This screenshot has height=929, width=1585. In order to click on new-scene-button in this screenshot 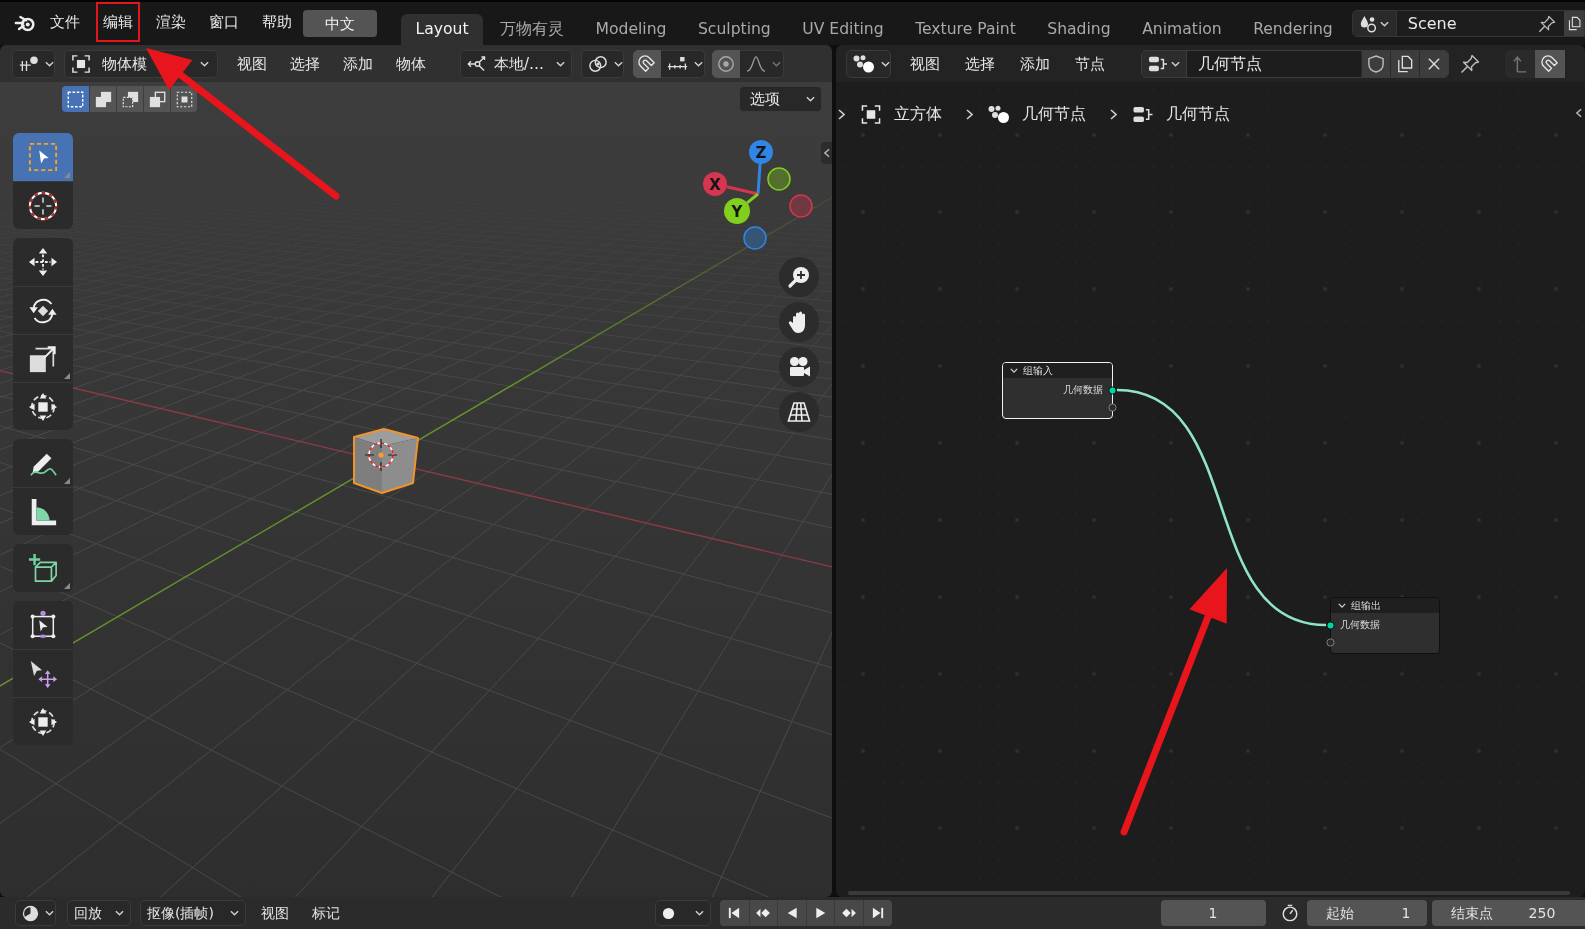, I will do `click(1574, 23)`.